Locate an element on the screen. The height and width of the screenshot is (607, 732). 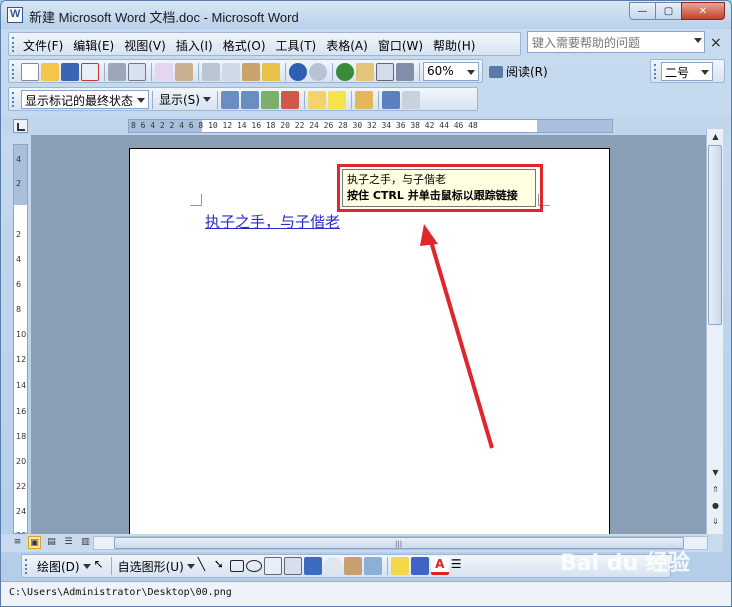
arrow-icon: ➘ is located at coordinates (221, 566).